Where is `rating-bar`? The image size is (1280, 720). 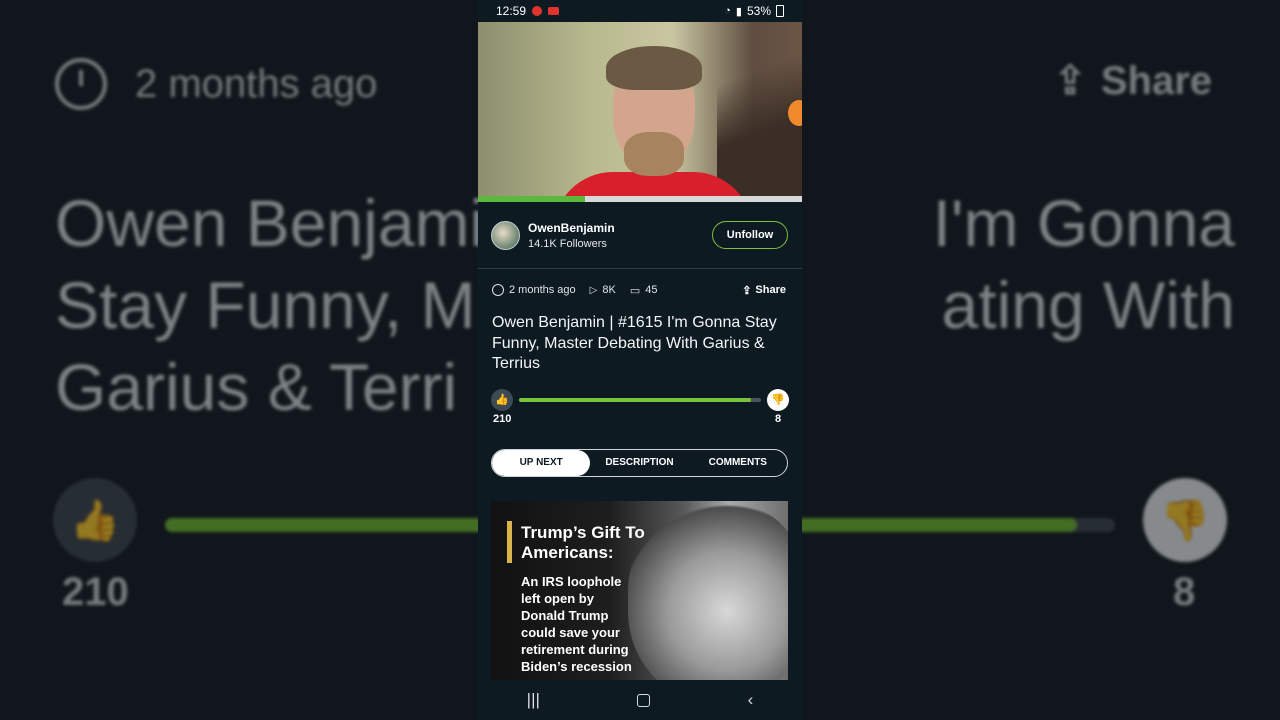 rating-bar is located at coordinates (640, 399).